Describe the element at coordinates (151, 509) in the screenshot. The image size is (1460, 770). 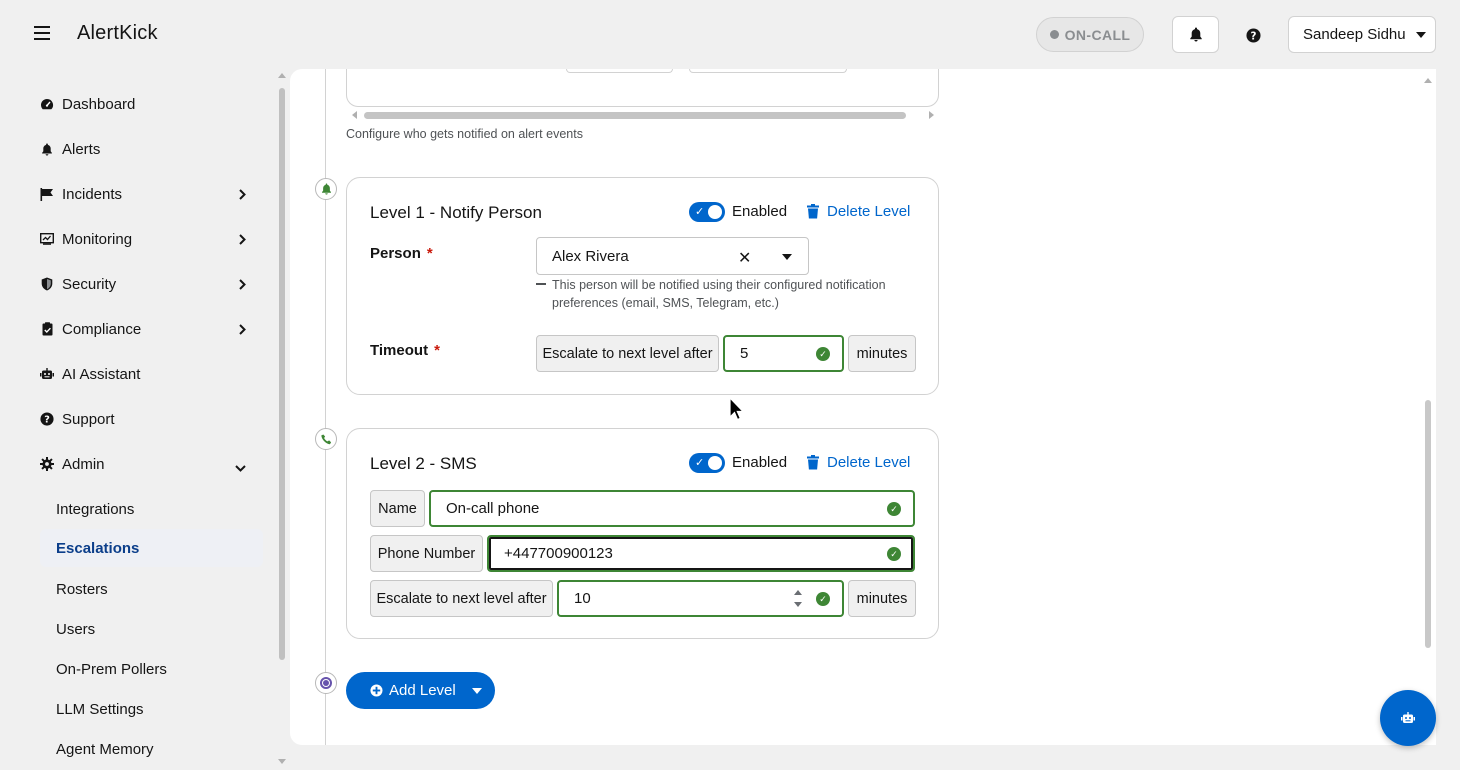
I see `sidebar-subitem-integrations: Integrations` at that location.